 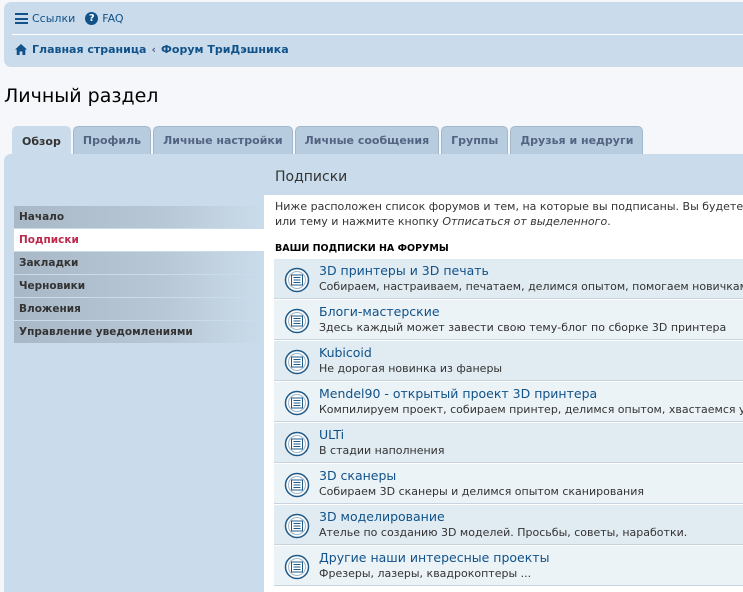 What do you see at coordinates (362, 248) in the screenshot?
I see `forum-subscriptions-header: Ваши подписки на форумы` at bounding box center [362, 248].